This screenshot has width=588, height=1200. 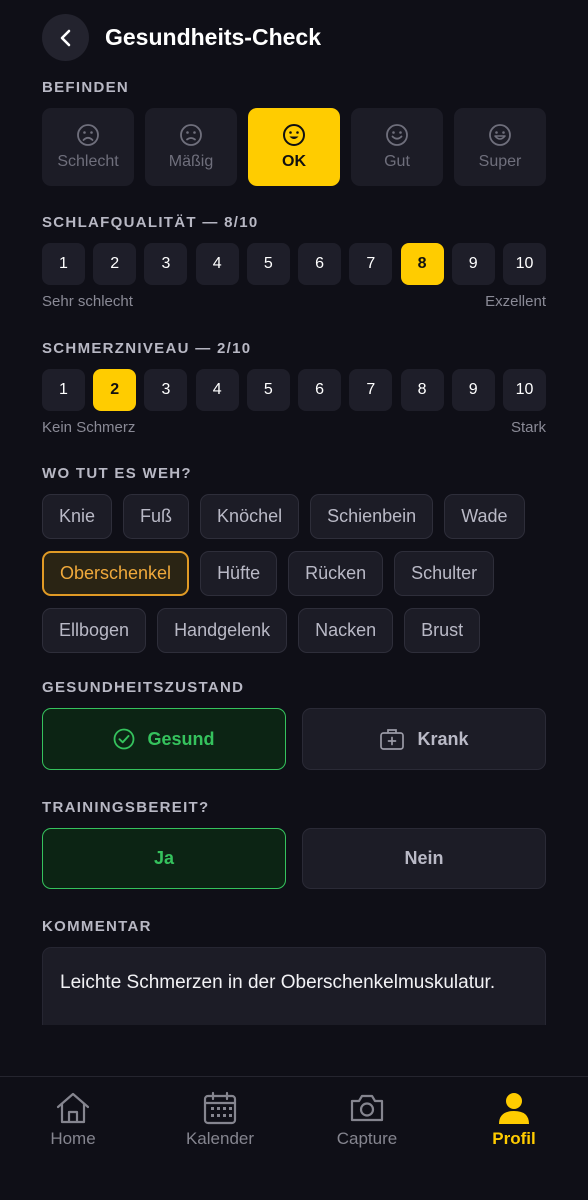 I want to click on training-ready-label: TRAININGSBEREIT?, so click(x=126, y=807).